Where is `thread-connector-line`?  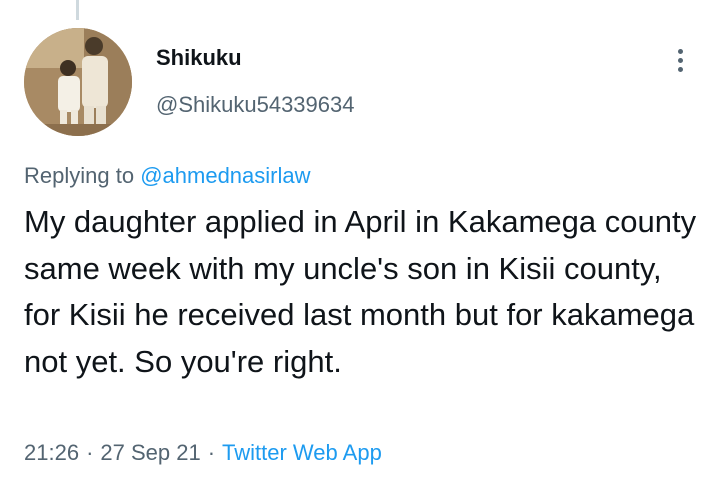
thread-connector-line is located at coordinates (77, 10).